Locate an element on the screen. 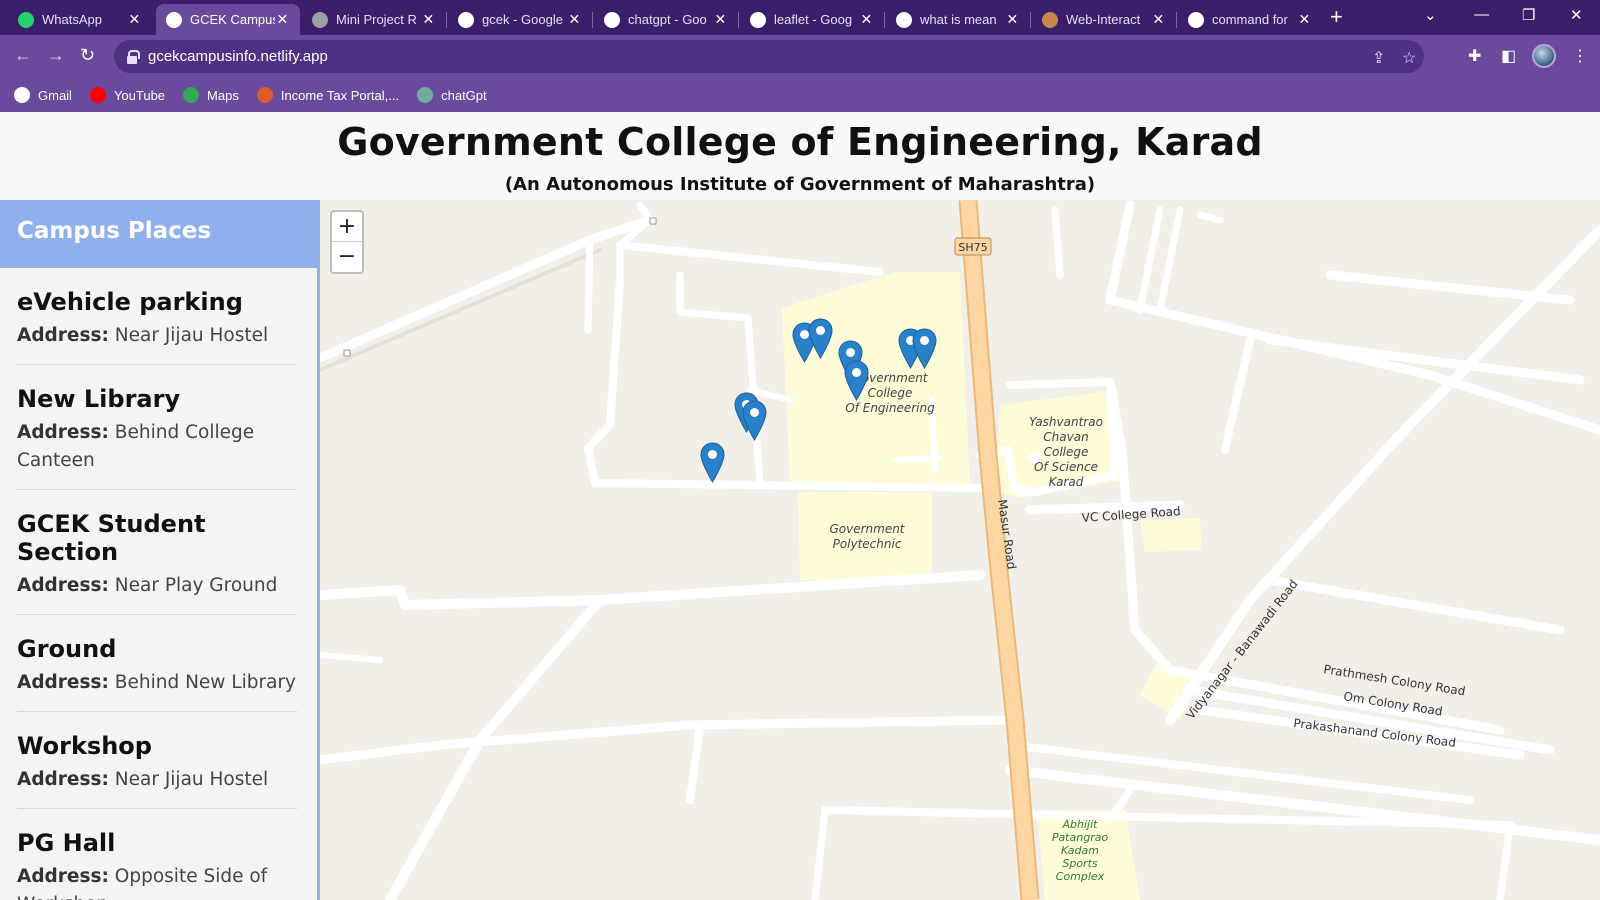 The image size is (1600, 900). minimize-icon: — is located at coordinates (1481, 14).